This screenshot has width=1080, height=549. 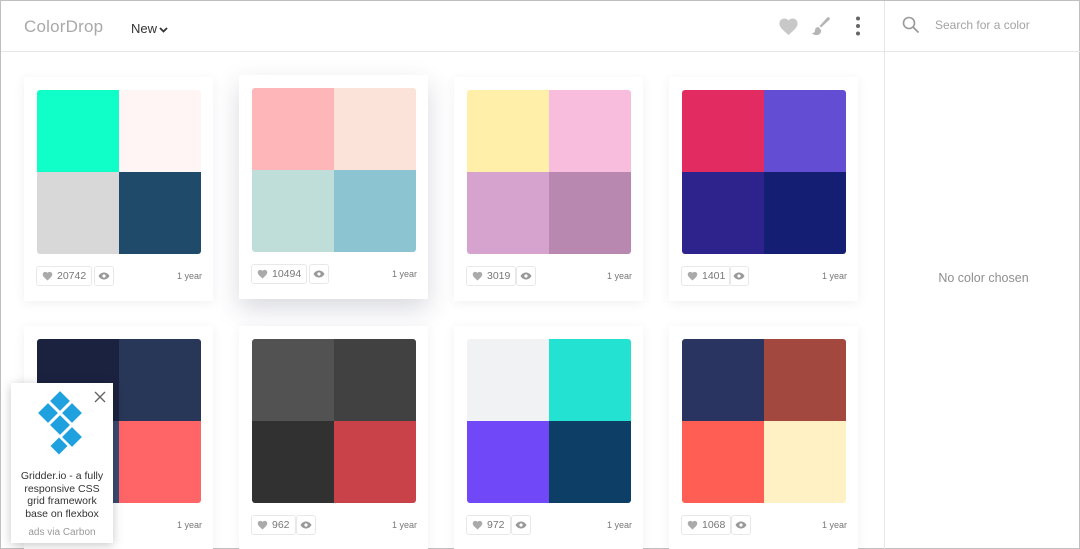 What do you see at coordinates (983, 278) in the screenshot?
I see `empty-state-text: No color chosen` at bounding box center [983, 278].